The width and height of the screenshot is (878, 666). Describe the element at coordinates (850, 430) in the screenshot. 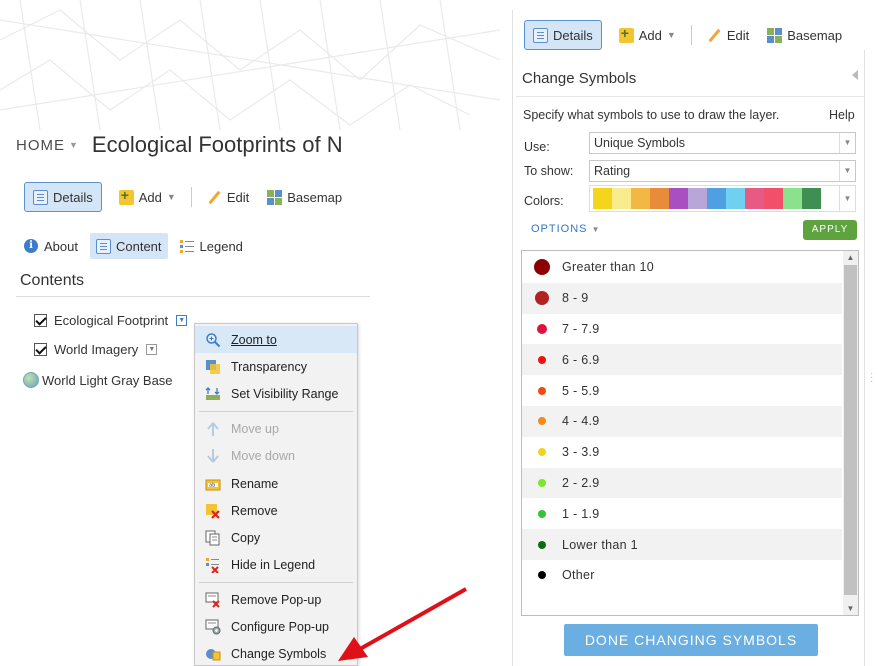

I see `scrollbar-thumb` at that location.